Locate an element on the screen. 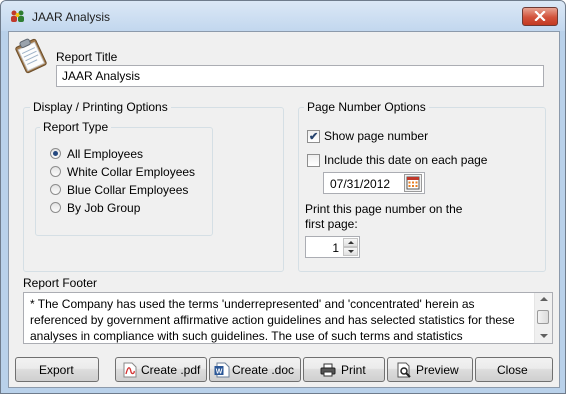  scroll-thumb is located at coordinates (543, 317).